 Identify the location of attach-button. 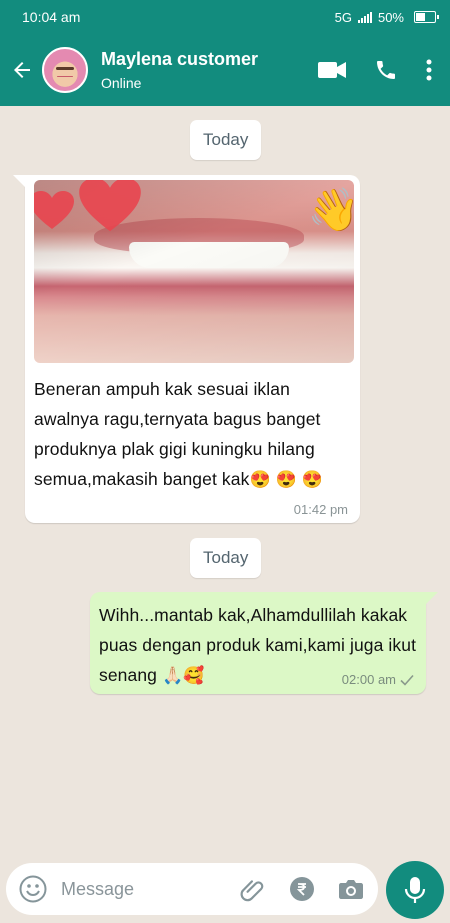
(253, 889).